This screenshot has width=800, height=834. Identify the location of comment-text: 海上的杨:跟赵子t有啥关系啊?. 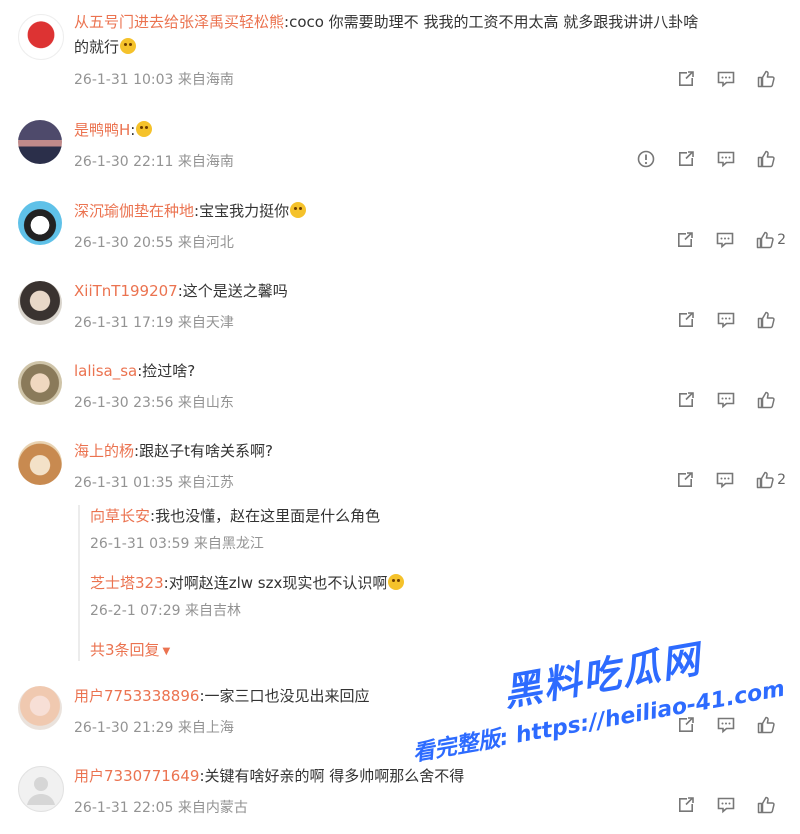
(173, 451).